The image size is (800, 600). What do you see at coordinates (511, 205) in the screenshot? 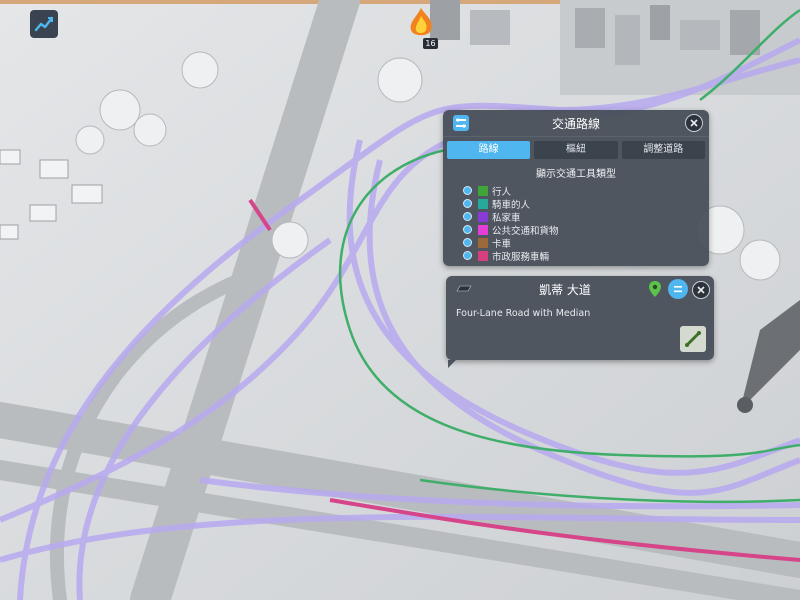
I see `legend-label: 騎車的人` at bounding box center [511, 205].